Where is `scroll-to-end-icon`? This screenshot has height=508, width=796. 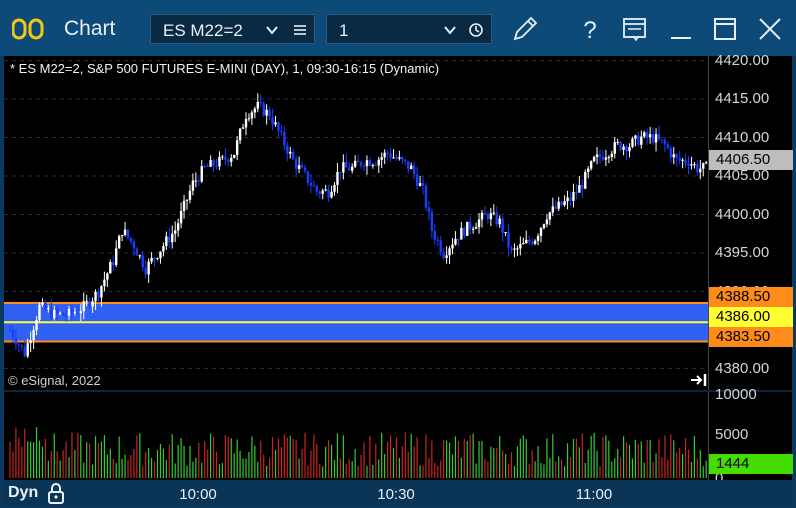 scroll-to-end-icon is located at coordinates (699, 380).